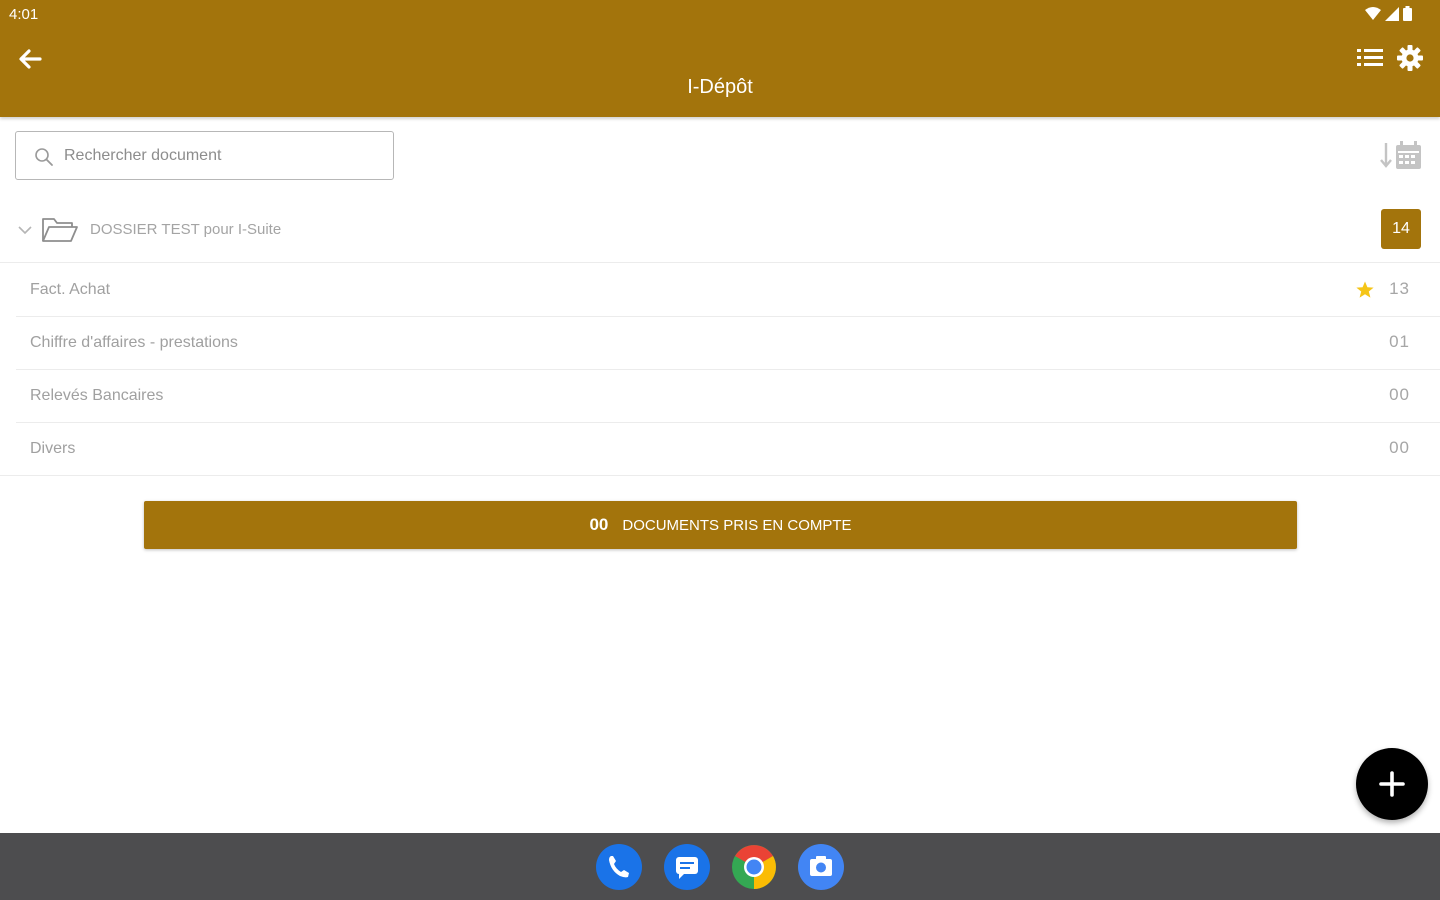  What do you see at coordinates (720, 58) in the screenshot?
I see `app-bar: 4:01 I-Dépôt` at bounding box center [720, 58].